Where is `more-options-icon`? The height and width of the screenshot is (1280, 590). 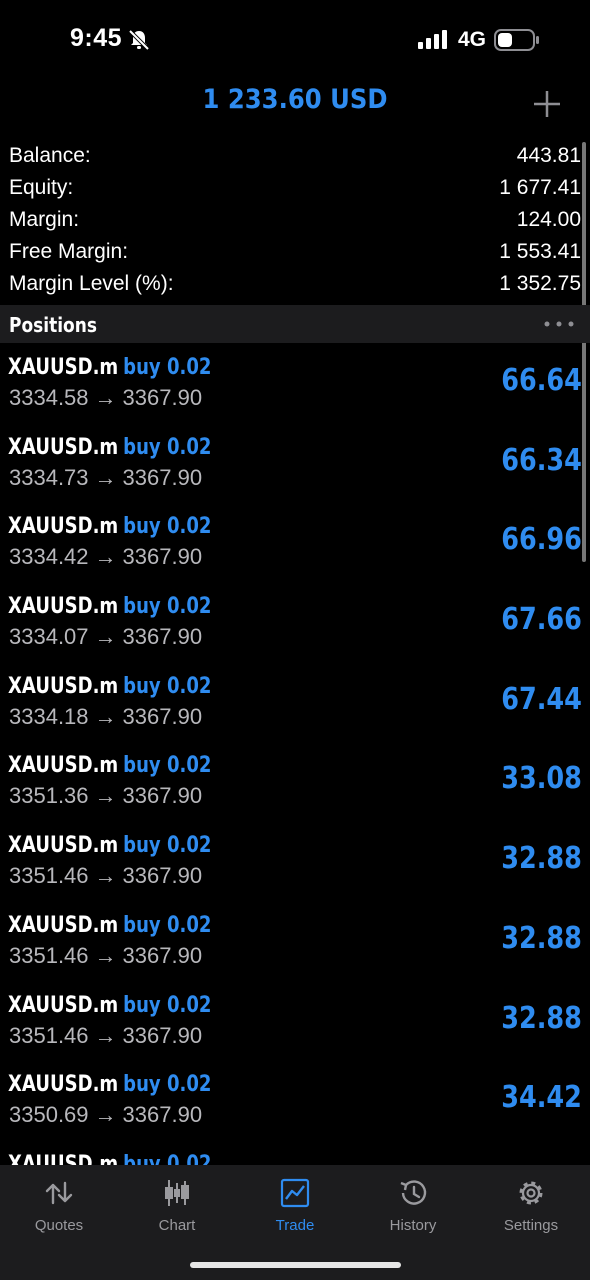 more-options-icon is located at coordinates (559, 324).